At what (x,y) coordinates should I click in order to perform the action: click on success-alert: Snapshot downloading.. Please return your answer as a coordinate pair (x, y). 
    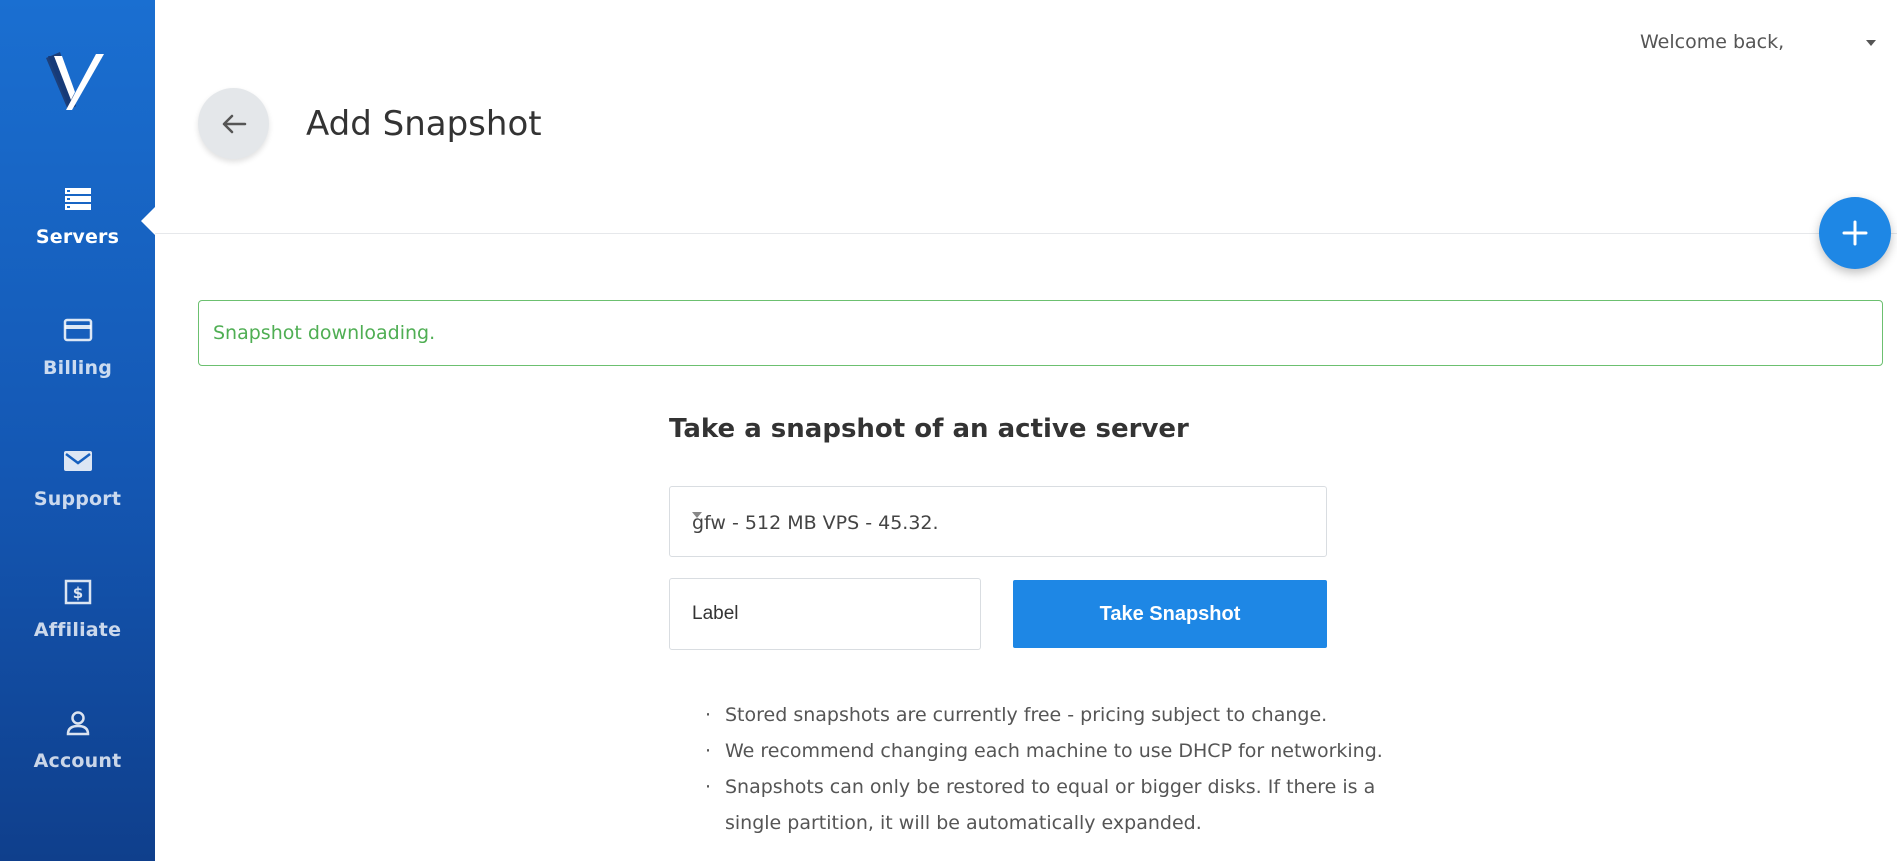
    Looking at the image, I should click on (1040, 333).